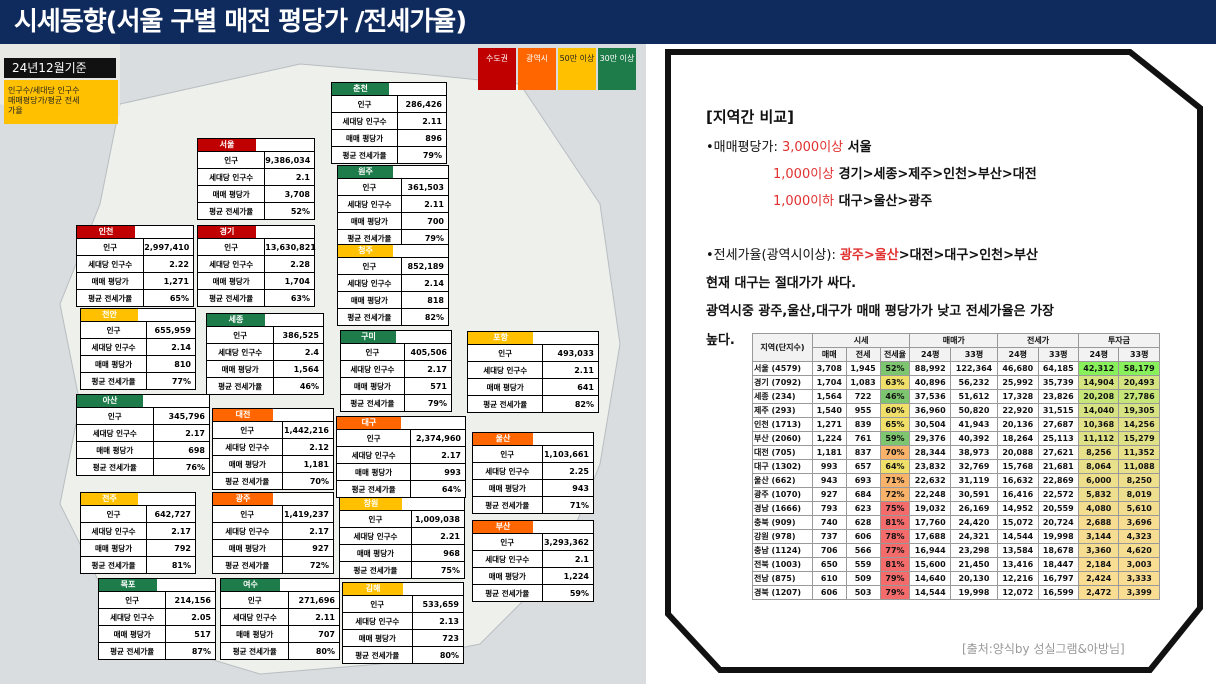 This screenshot has height=684, width=1216. Describe the element at coordinates (389, 103) in the screenshot. I see `region-row: 인구 286,426` at that location.